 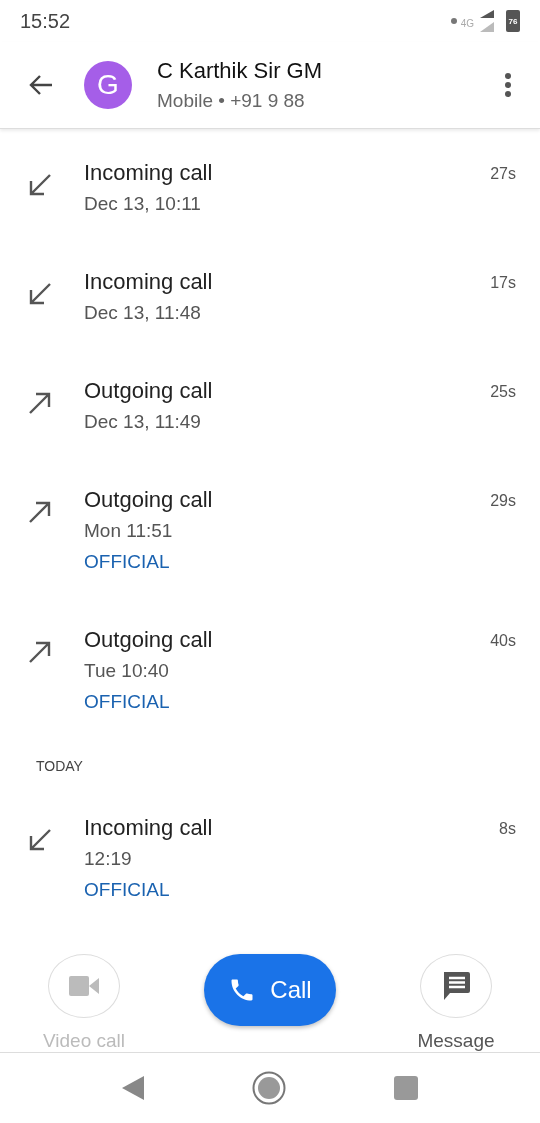 I want to click on battery-icon: 76, so click(x=513, y=21).